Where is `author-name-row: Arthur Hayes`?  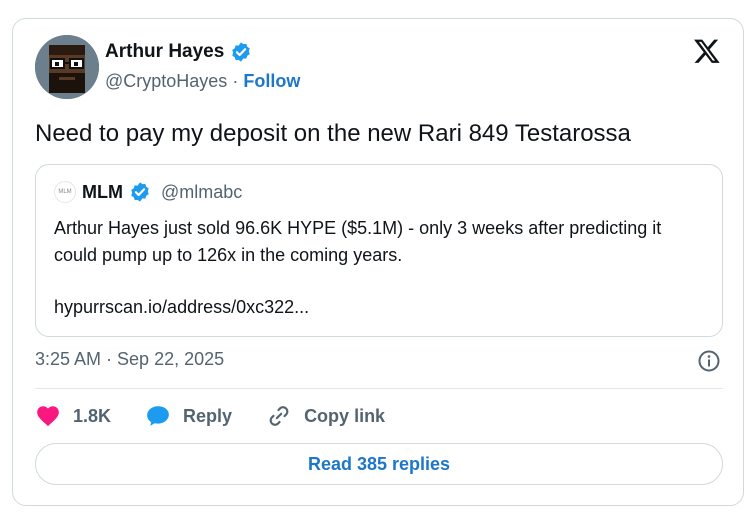
author-name-row: Arthur Hayes is located at coordinates (178, 52).